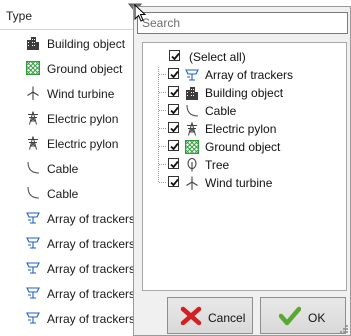  What do you see at coordinates (81, 94) in the screenshot?
I see `row-type-label: Wind turbine` at bounding box center [81, 94].